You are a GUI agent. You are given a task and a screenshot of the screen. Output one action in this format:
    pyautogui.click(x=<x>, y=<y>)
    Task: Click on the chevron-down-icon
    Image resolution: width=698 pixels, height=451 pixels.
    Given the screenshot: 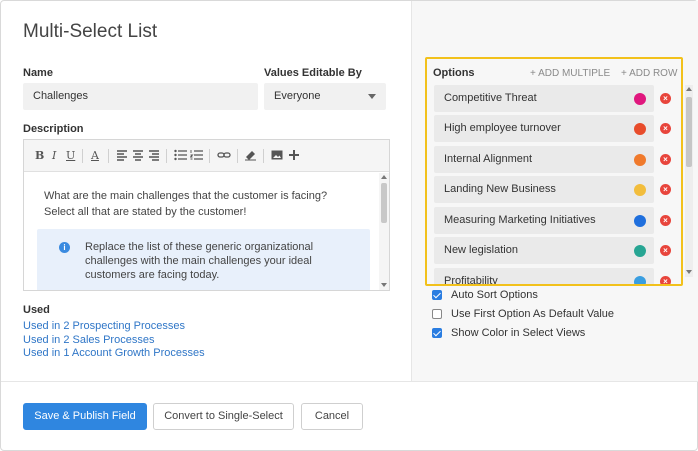 What is the action you would take?
    pyautogui.click(x=372, y=96)
    